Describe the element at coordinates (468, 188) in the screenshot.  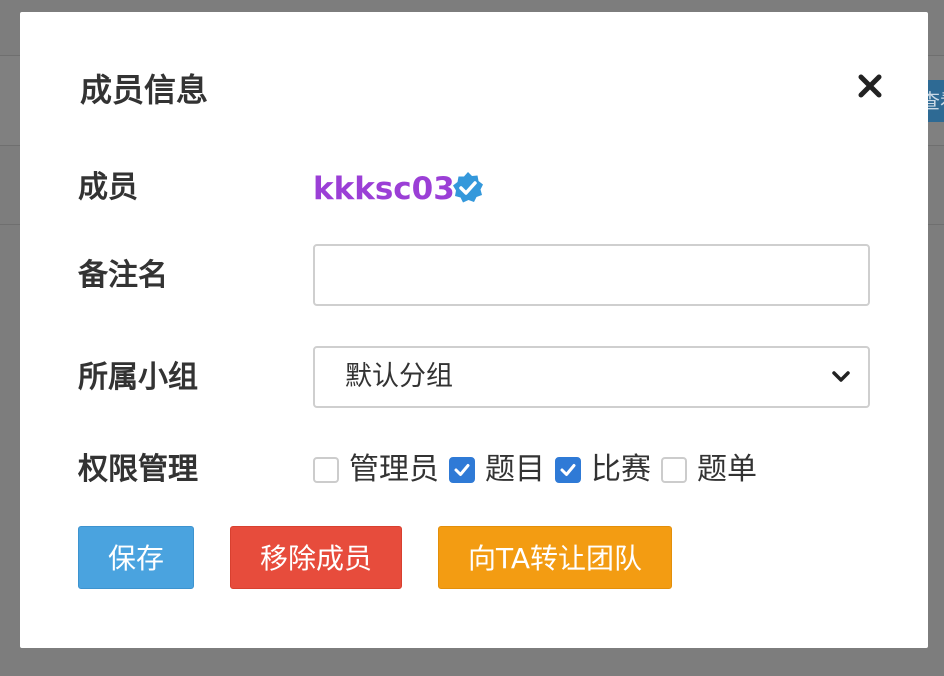
I see `verified-badge-icon` at that location.